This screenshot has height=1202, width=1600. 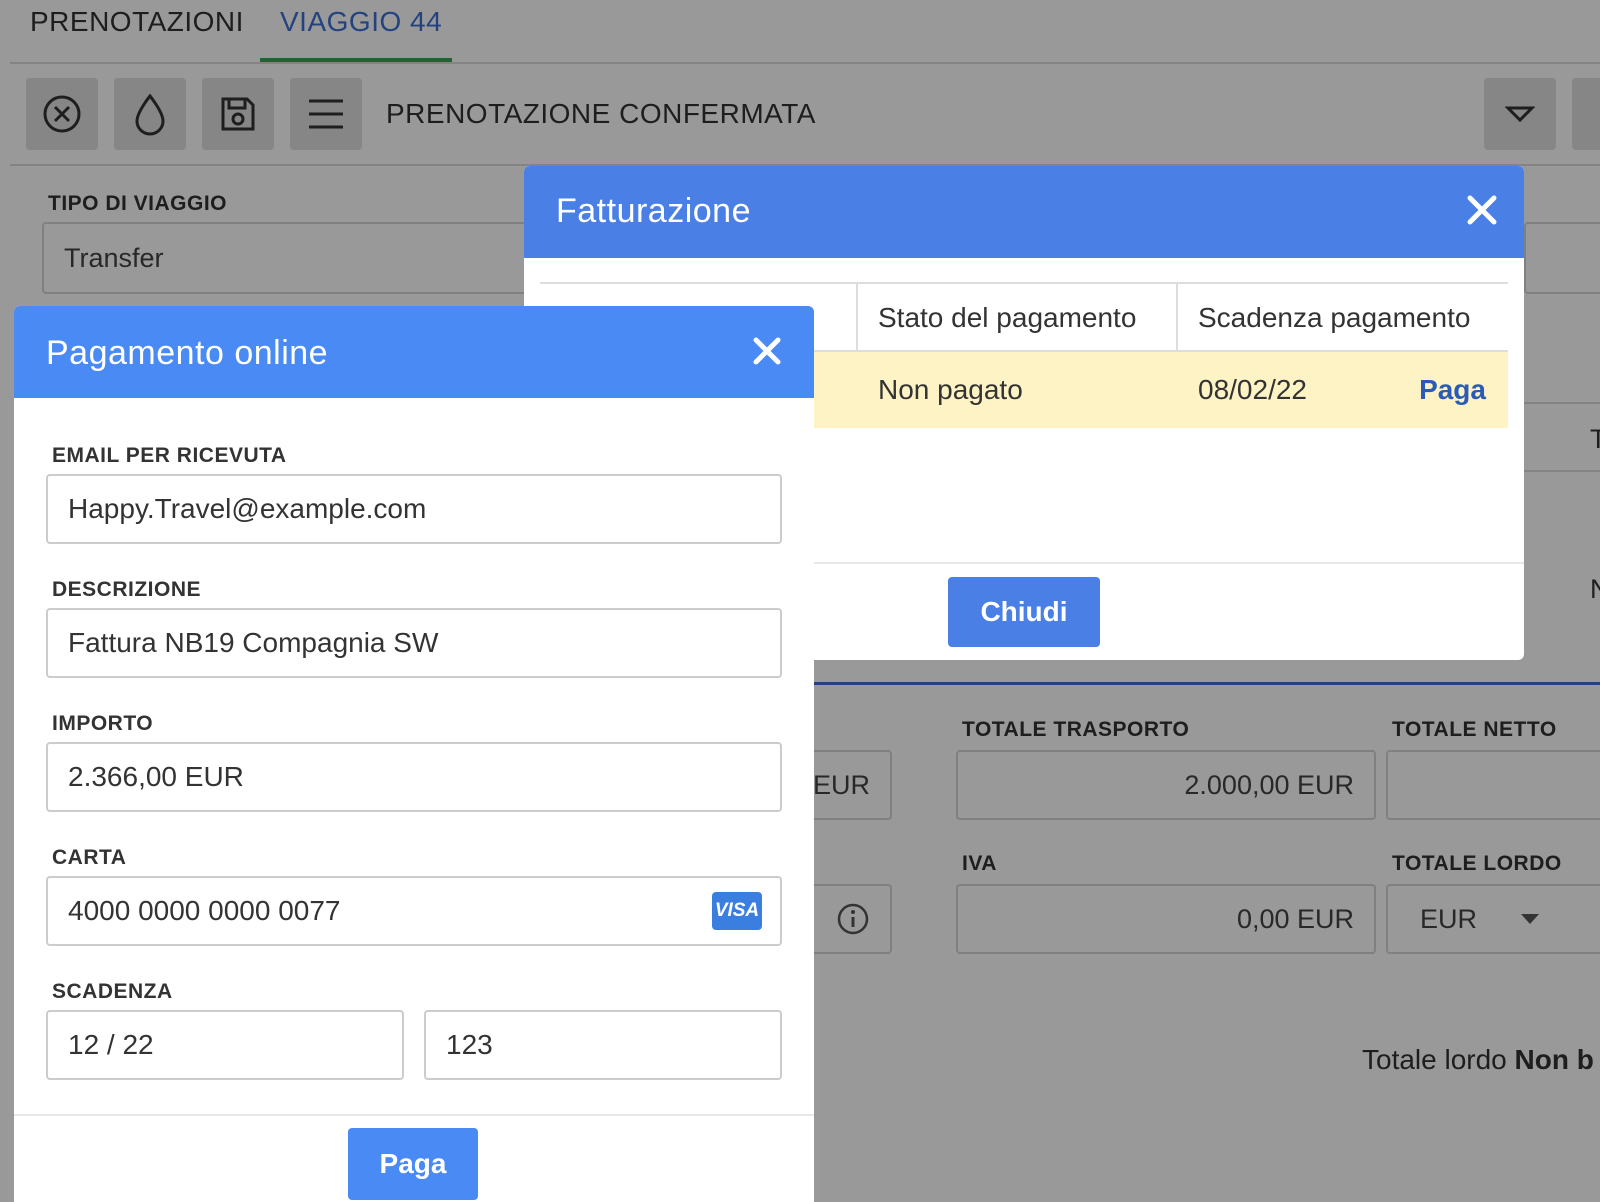 I want to click on importo-value: 2.366,00 EUR, so click(x=156, y=776).